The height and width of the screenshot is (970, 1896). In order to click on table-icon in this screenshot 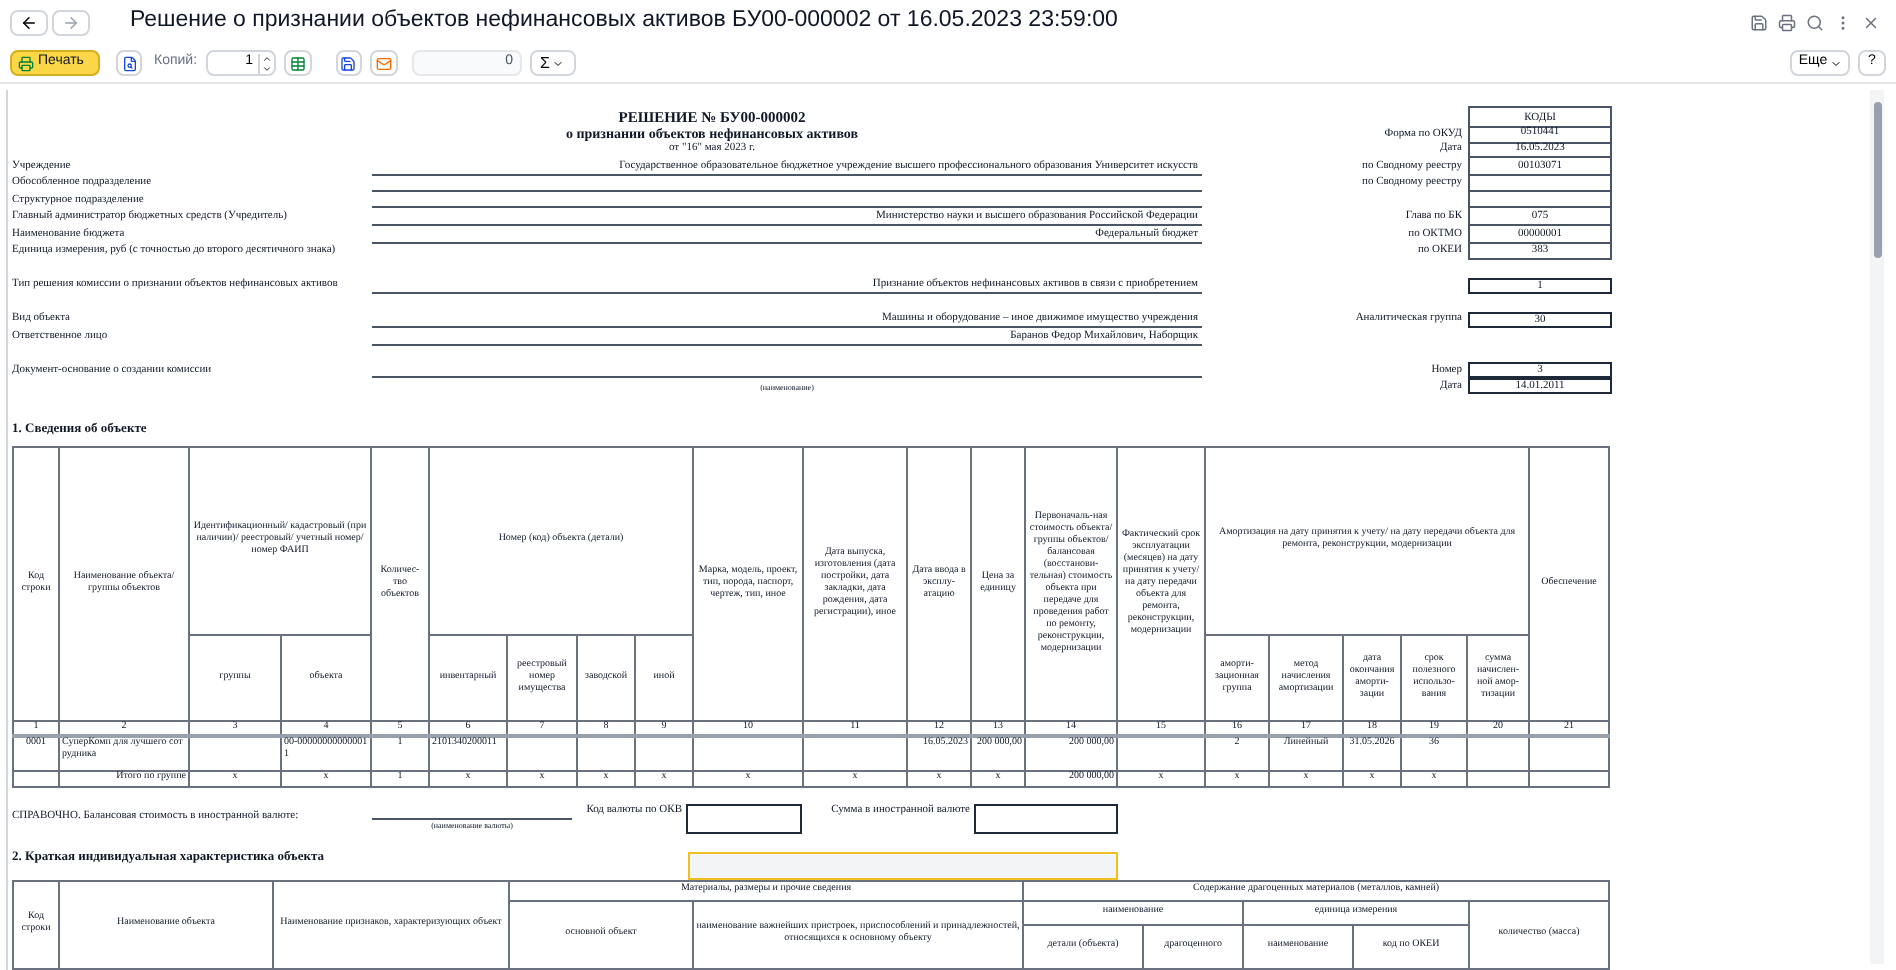, I will do `click(297, 63)`.